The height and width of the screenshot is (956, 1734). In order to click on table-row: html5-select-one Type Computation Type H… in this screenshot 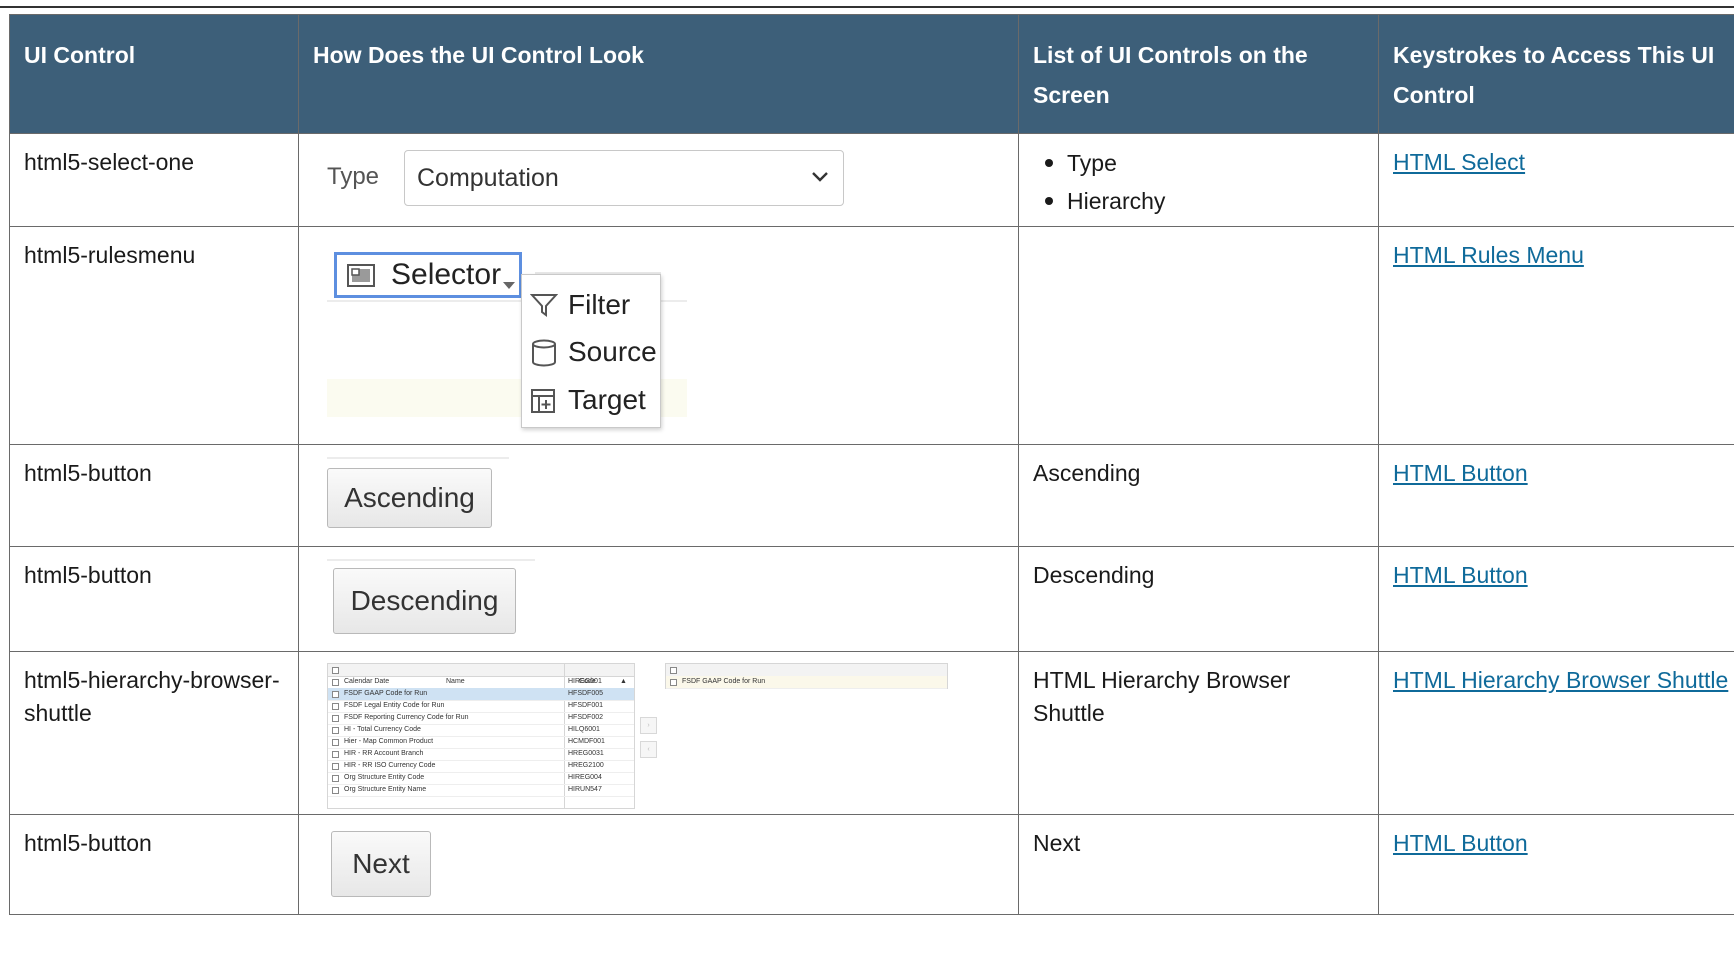, I will do `click(871, 180)`.